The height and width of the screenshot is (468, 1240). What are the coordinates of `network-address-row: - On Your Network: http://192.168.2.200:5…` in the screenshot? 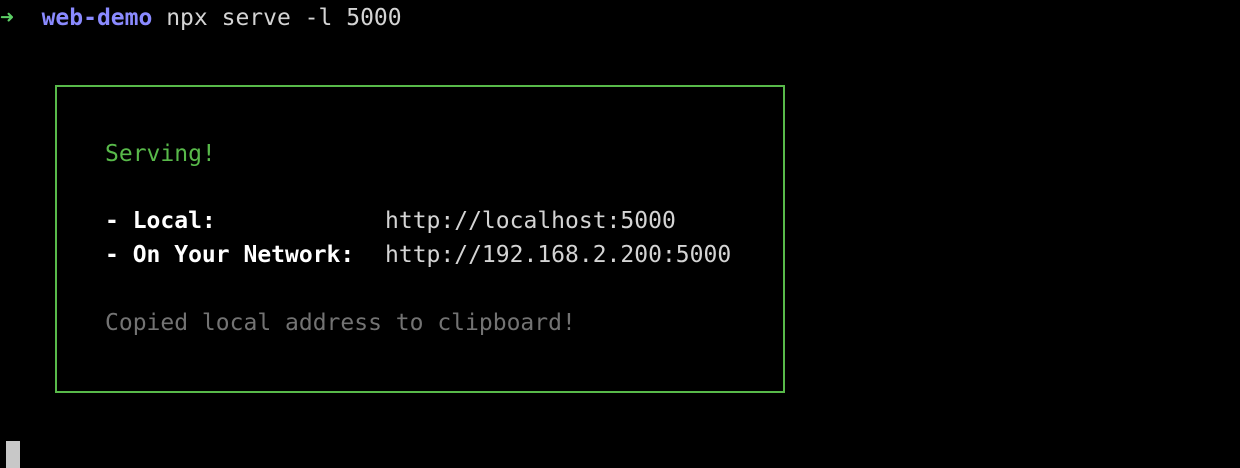 It's located at (418, 255).